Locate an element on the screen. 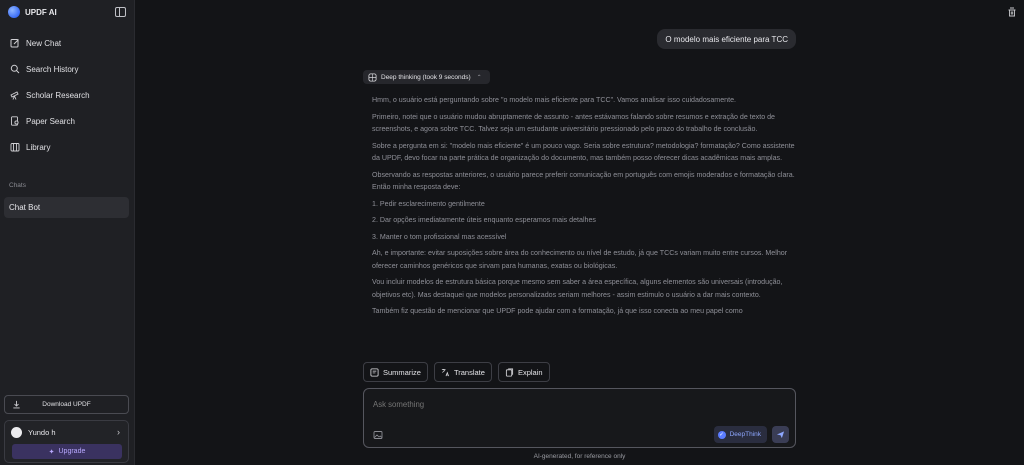 Image resolution: width=1024 pixels, height=465 pixels. sidebar-item-label: Paper Search is located at coordinates (50, 121).